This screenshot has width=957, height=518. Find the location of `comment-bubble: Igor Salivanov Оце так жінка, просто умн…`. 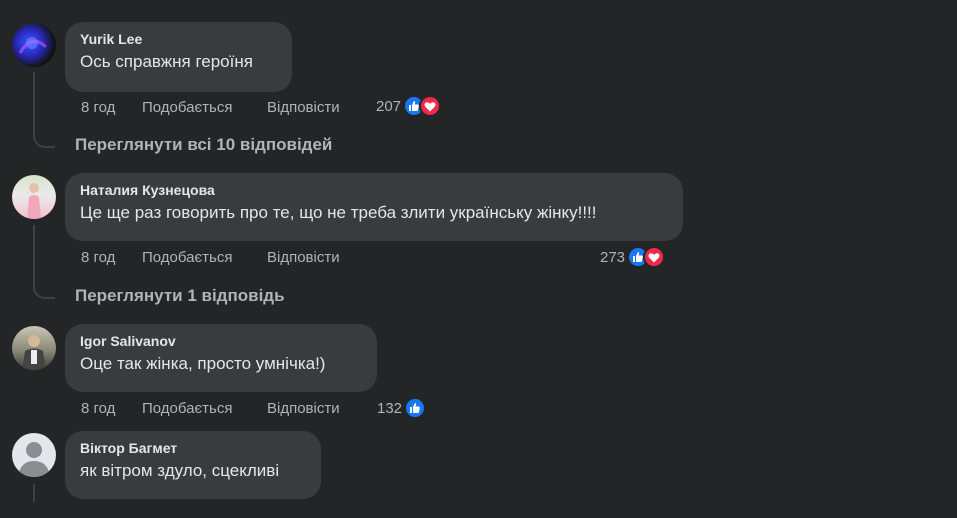

comment-bubble: Igor Salivanov Оце так жінка, просто умн… is located at coordinates (221, 358).